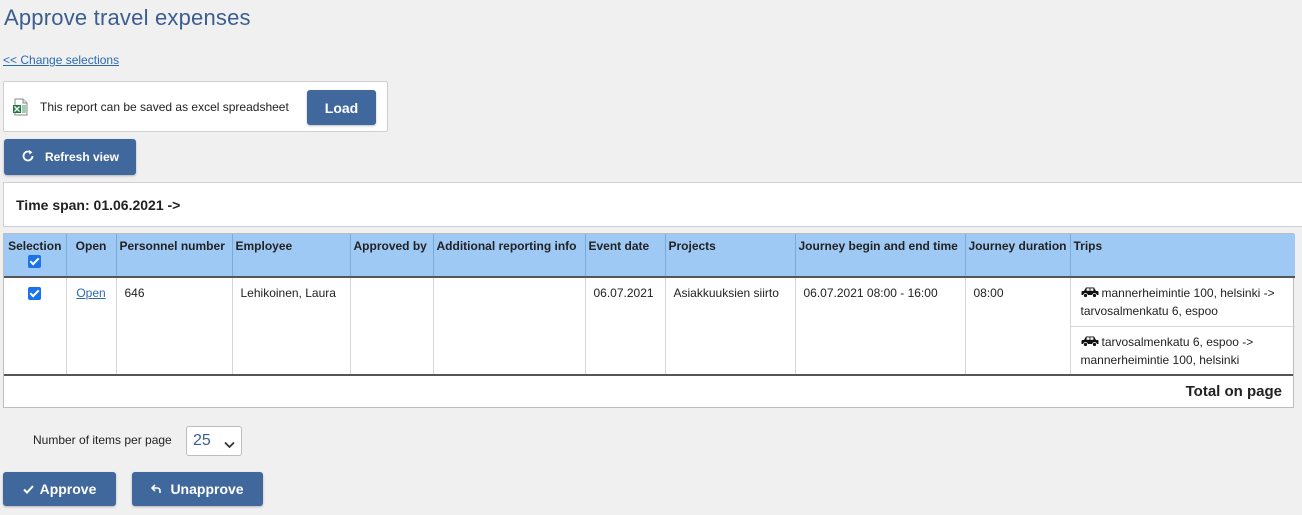  What do you see at coordinates (202, 440) in the screenshot?
I see `items-per-page-value: 25` at bounding box center [202, 440].